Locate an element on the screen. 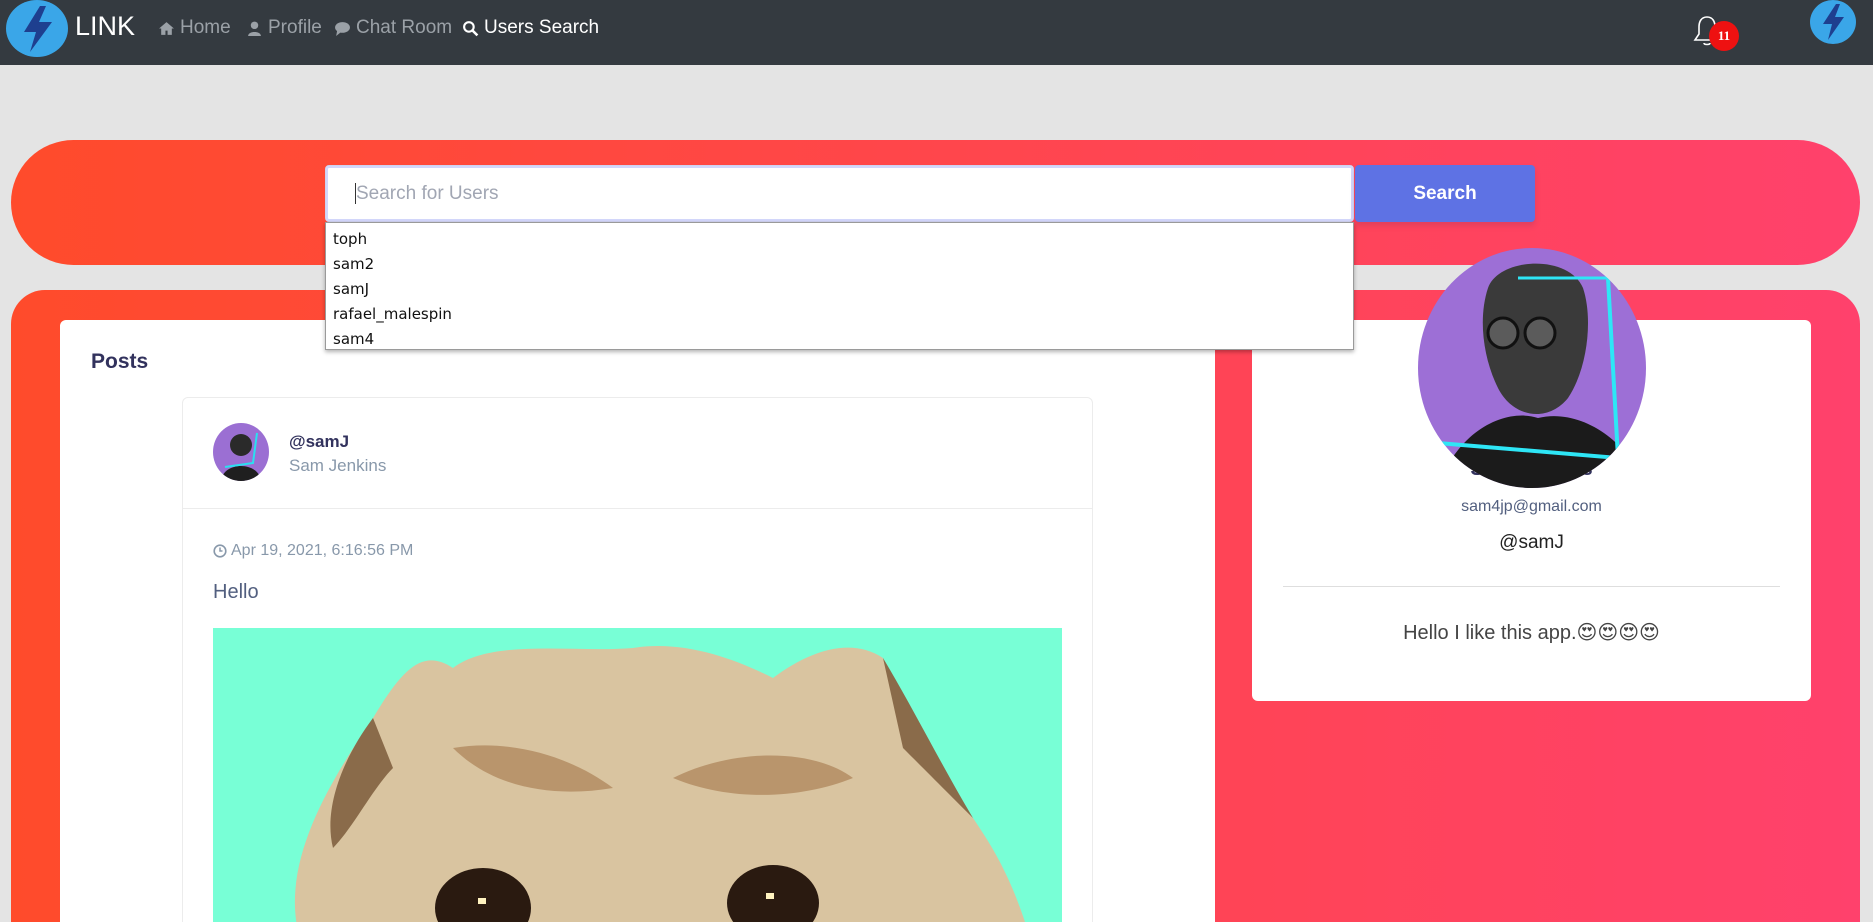  profile-email: sam4jp@gmail.com is located at coordinates (1531, 506).